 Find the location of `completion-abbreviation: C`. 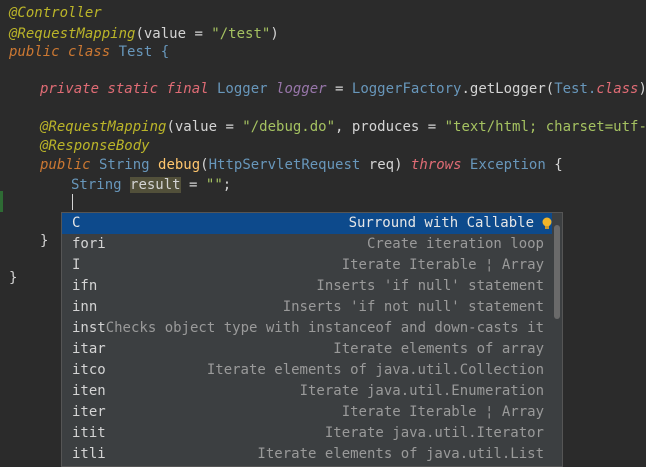

completion-abbreviation: C is located at coordinates (76, 223).